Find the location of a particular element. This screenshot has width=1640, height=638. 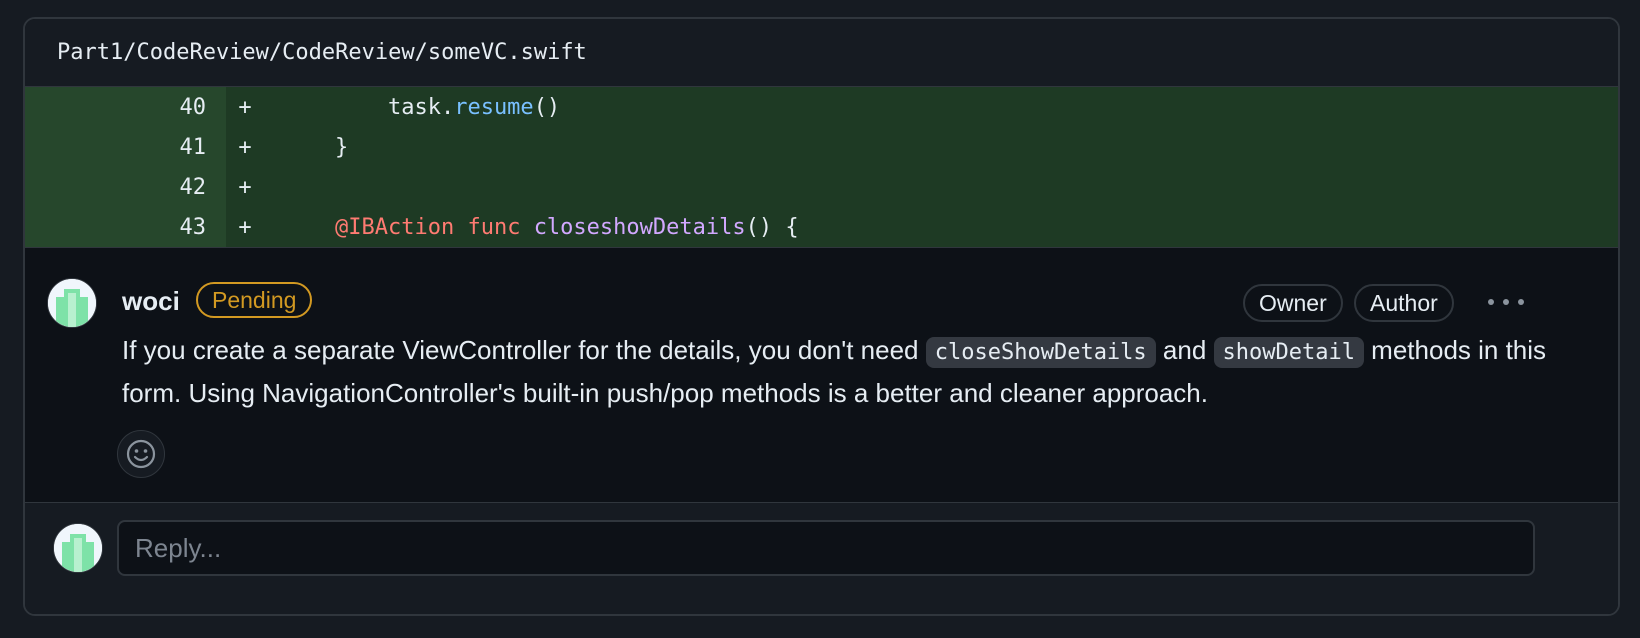

smiley-icon is located at coordinates (141, 454).